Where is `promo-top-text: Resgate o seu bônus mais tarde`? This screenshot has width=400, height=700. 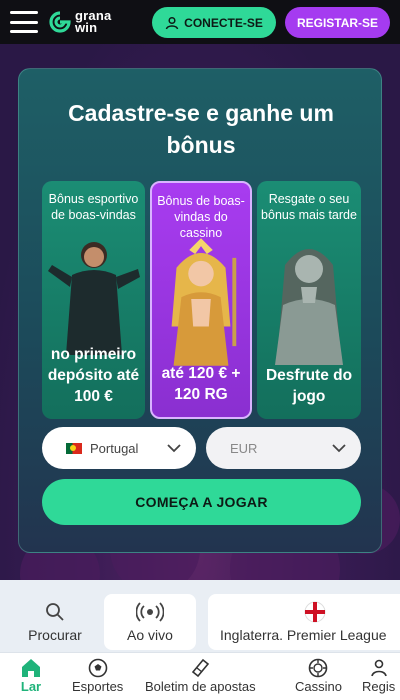 promo-top-text: Resgate o seu bônus mais tarde is located at coordinates (309, 207).